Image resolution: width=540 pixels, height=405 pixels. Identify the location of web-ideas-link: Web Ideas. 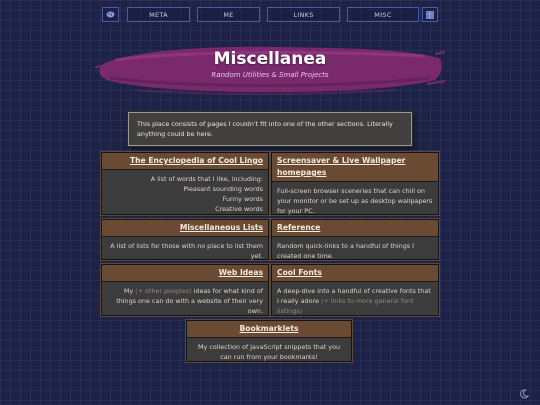
(241, 272).